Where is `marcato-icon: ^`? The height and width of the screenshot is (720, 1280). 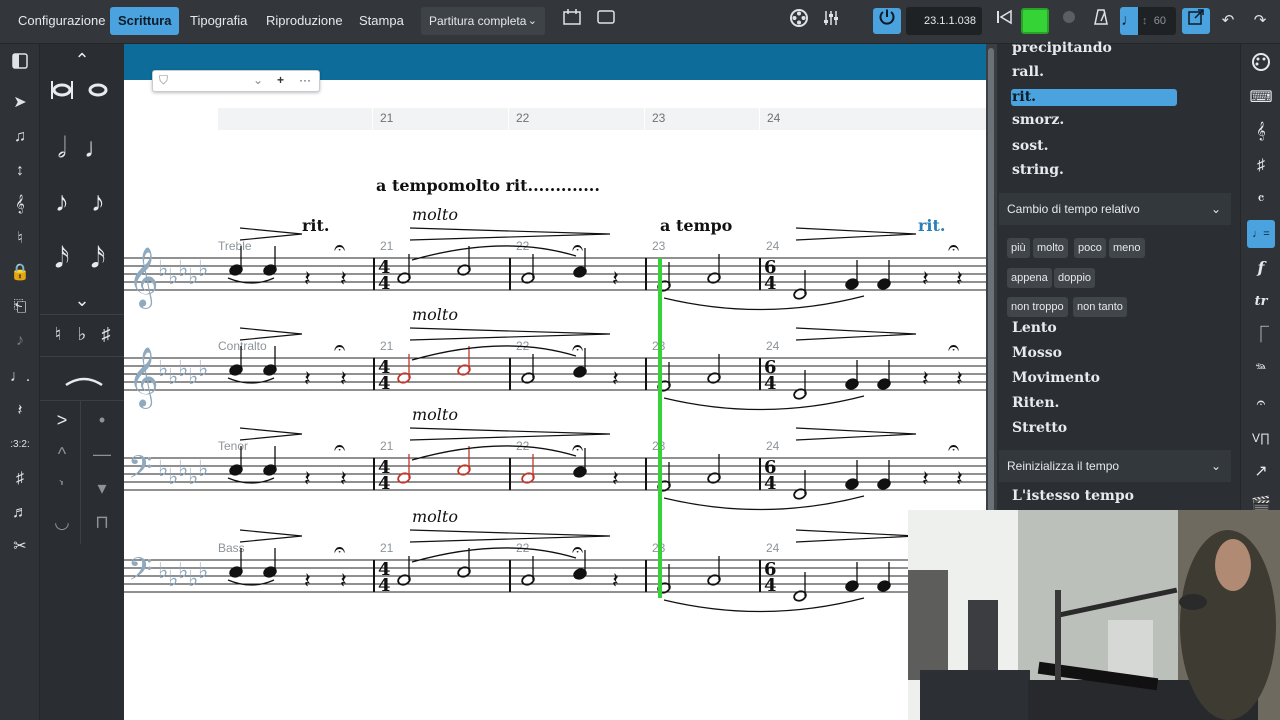
marcato-icon: ^ is located at coordinates (62, 454).